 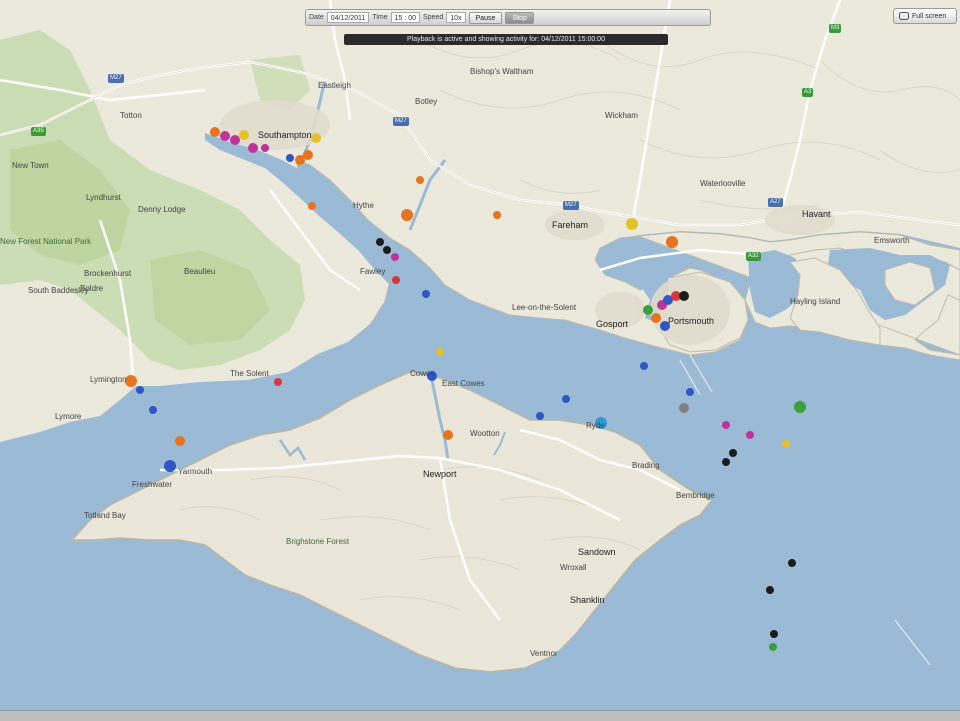 What do you see at coordinates (440, 474) in the screenshot?
I see `label-newport: Newport` at bounding box center [440, 474].